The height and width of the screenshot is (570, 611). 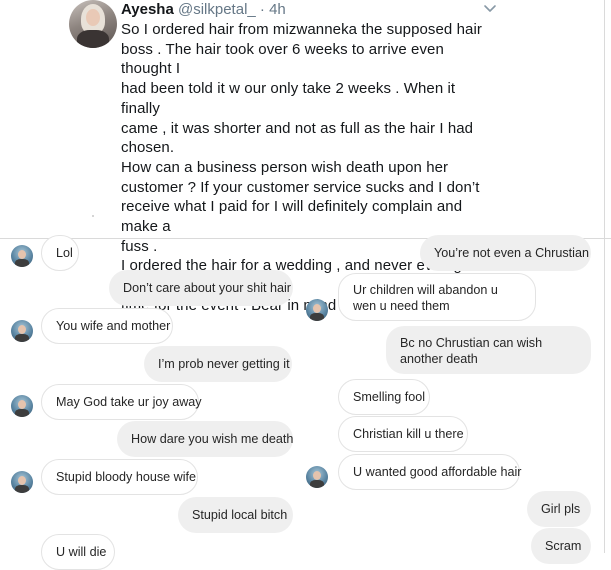 I want to click on tweet-author-avatar, so click(x=93, y=24).